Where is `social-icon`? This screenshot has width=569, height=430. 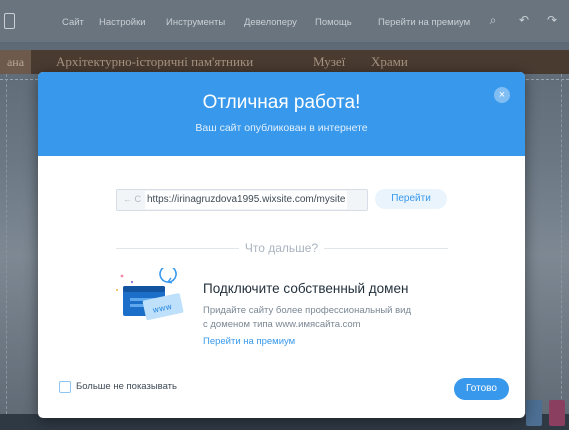 social-icon is located at coordinates (557, 413).